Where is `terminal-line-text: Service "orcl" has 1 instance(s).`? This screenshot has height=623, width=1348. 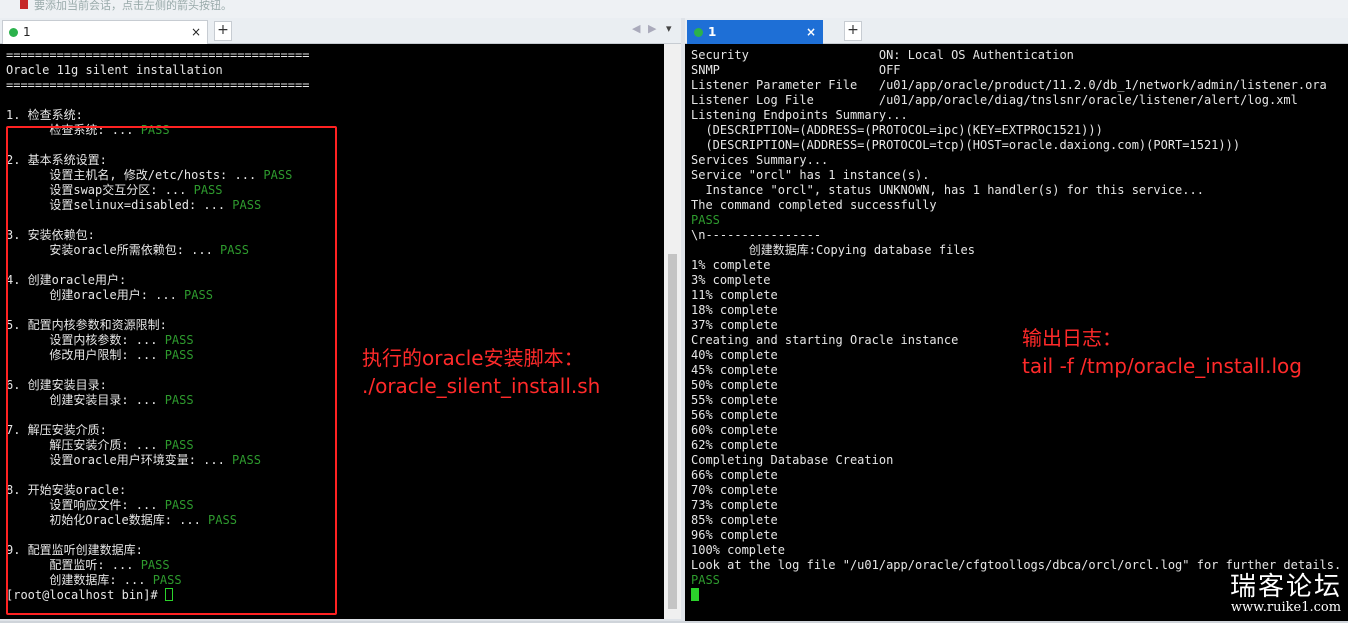
terminal-line-text: Service "orcl" has 1 instance(s). is located at coordinates (810, 175).